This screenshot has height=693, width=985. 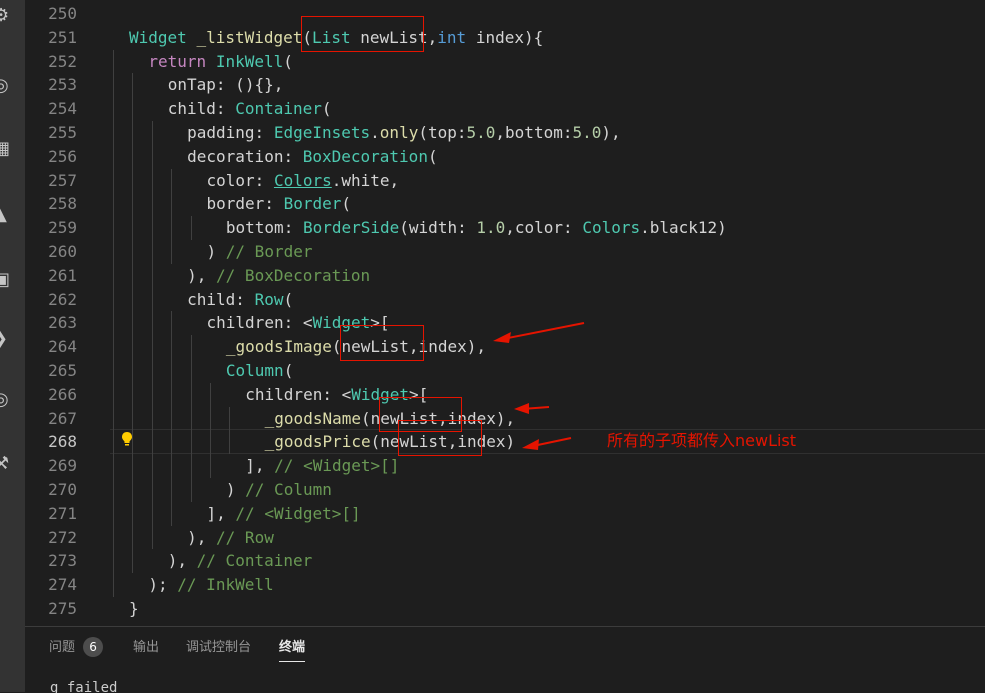 I want to click on search-icon: ◎, so click(x=12, y=86).